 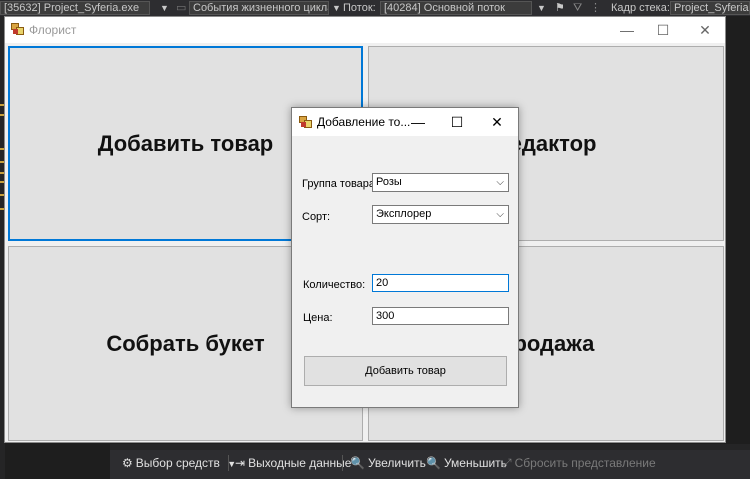 What do you see at coordinates (705, 30) in the screenshot?
I see `close-icon: ✕` at bounding box center [705, 30].